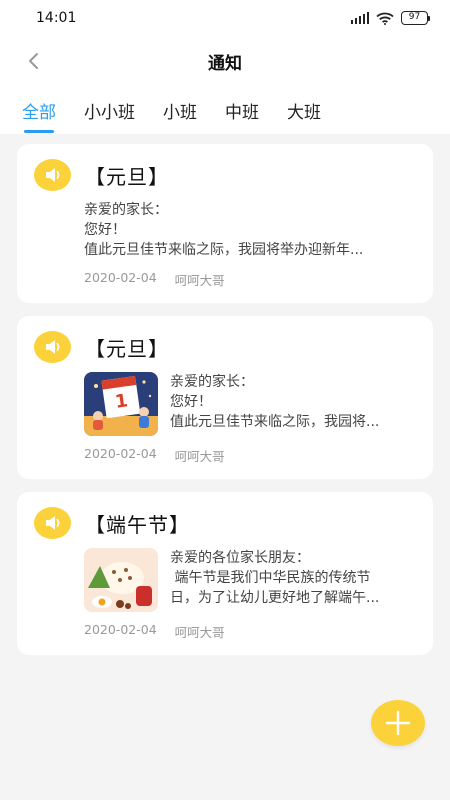  I want to click on tab-xiaoxiaoban: 小小班, so click(109, 110).